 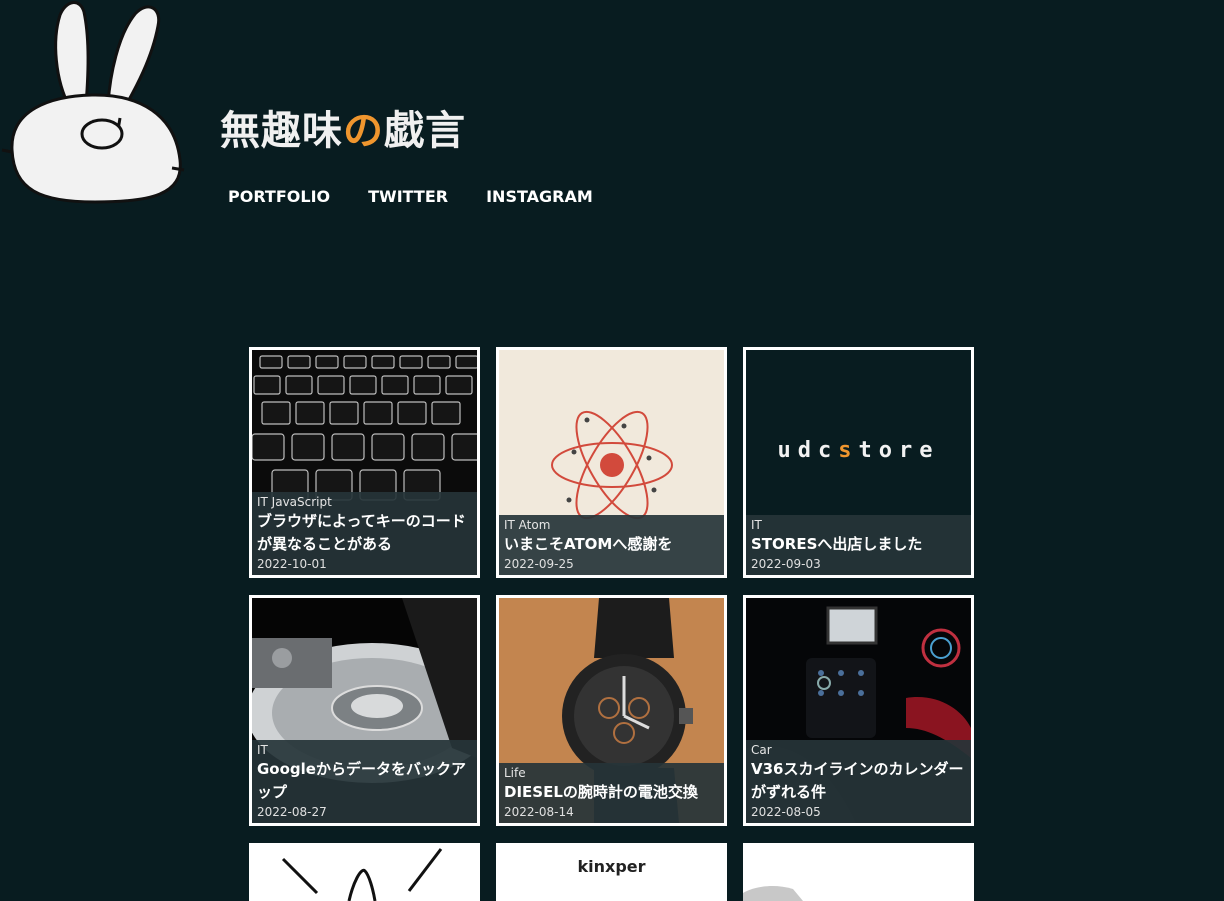 I want to click on site-title-part1: 無趣味, so click(x=281, y=131).